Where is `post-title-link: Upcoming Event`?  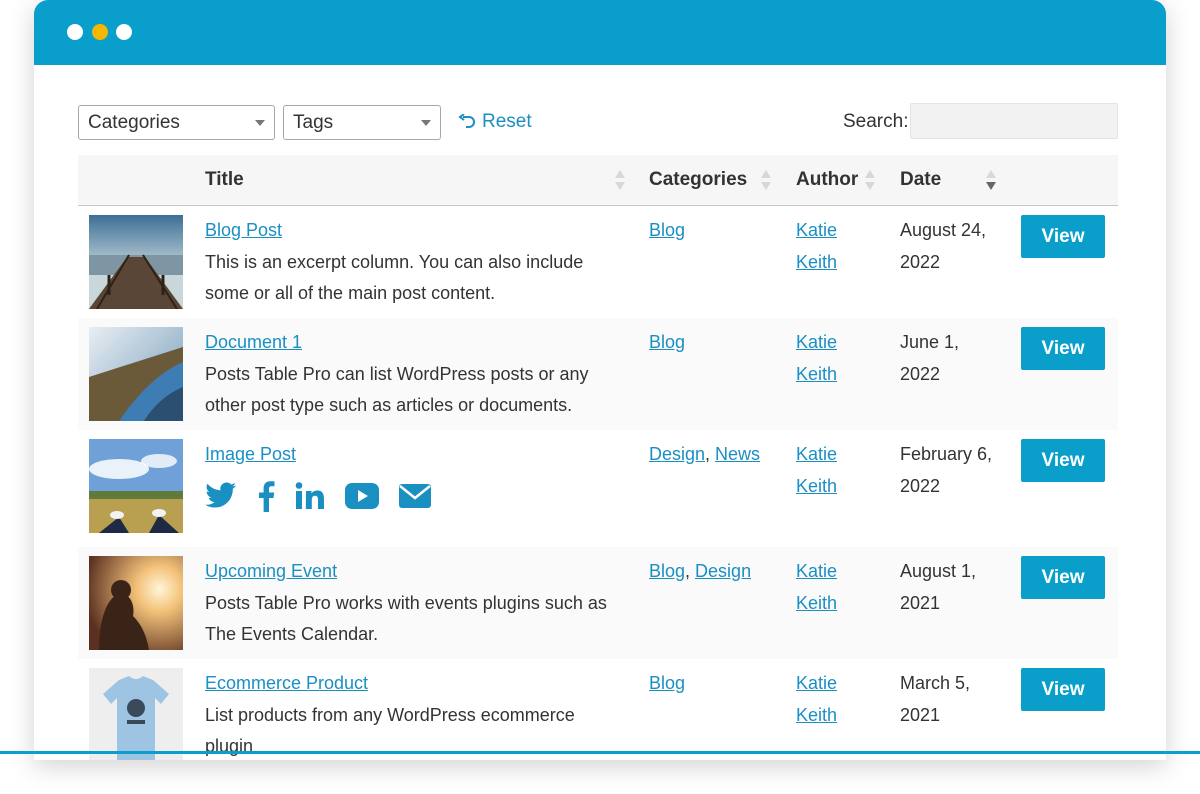 post-title-link: Upcoming Event is located at coordinates (271, 571).